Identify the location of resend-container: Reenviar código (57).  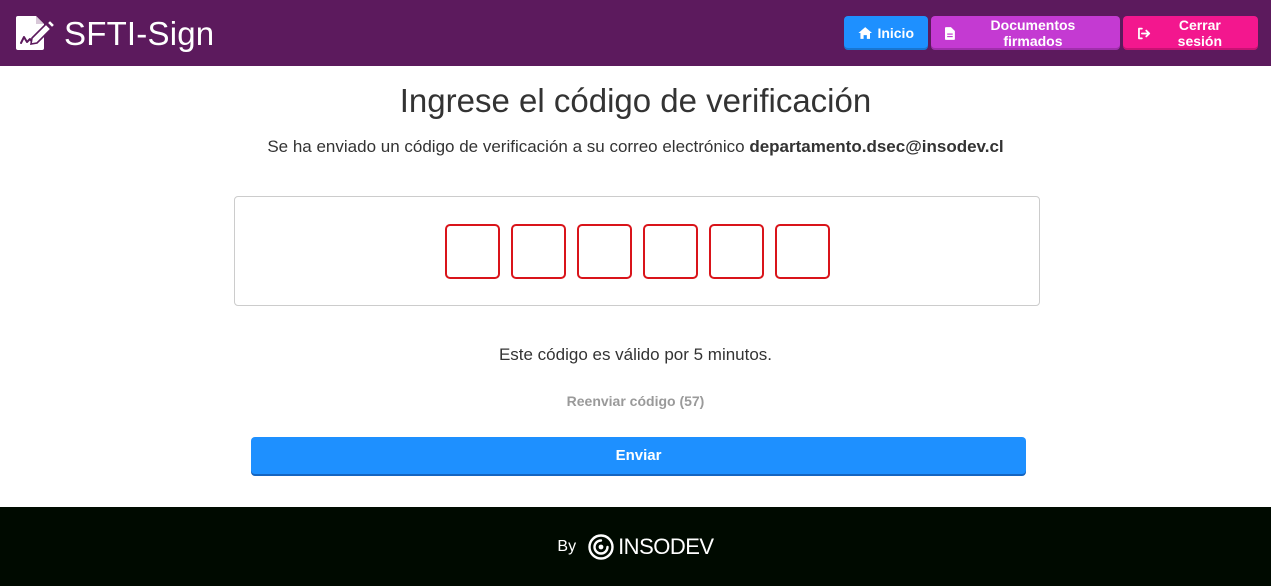
(635, 401).